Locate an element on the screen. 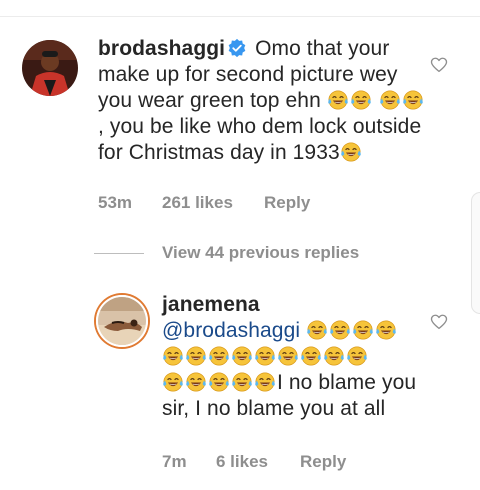 The width and height of the screenshot is (480, 490). reply-likes-count: 6 likes is located at coordinates (258, 462).